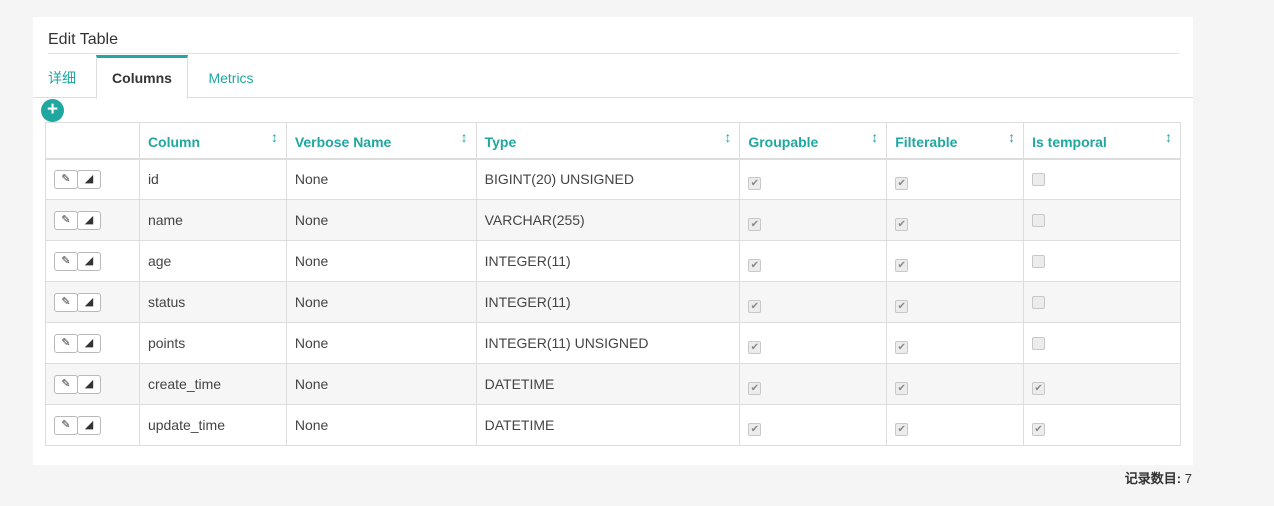 This screenshot has height=506, width=1274. I want to click on type-cell: DATETIME, so click(608, 384).